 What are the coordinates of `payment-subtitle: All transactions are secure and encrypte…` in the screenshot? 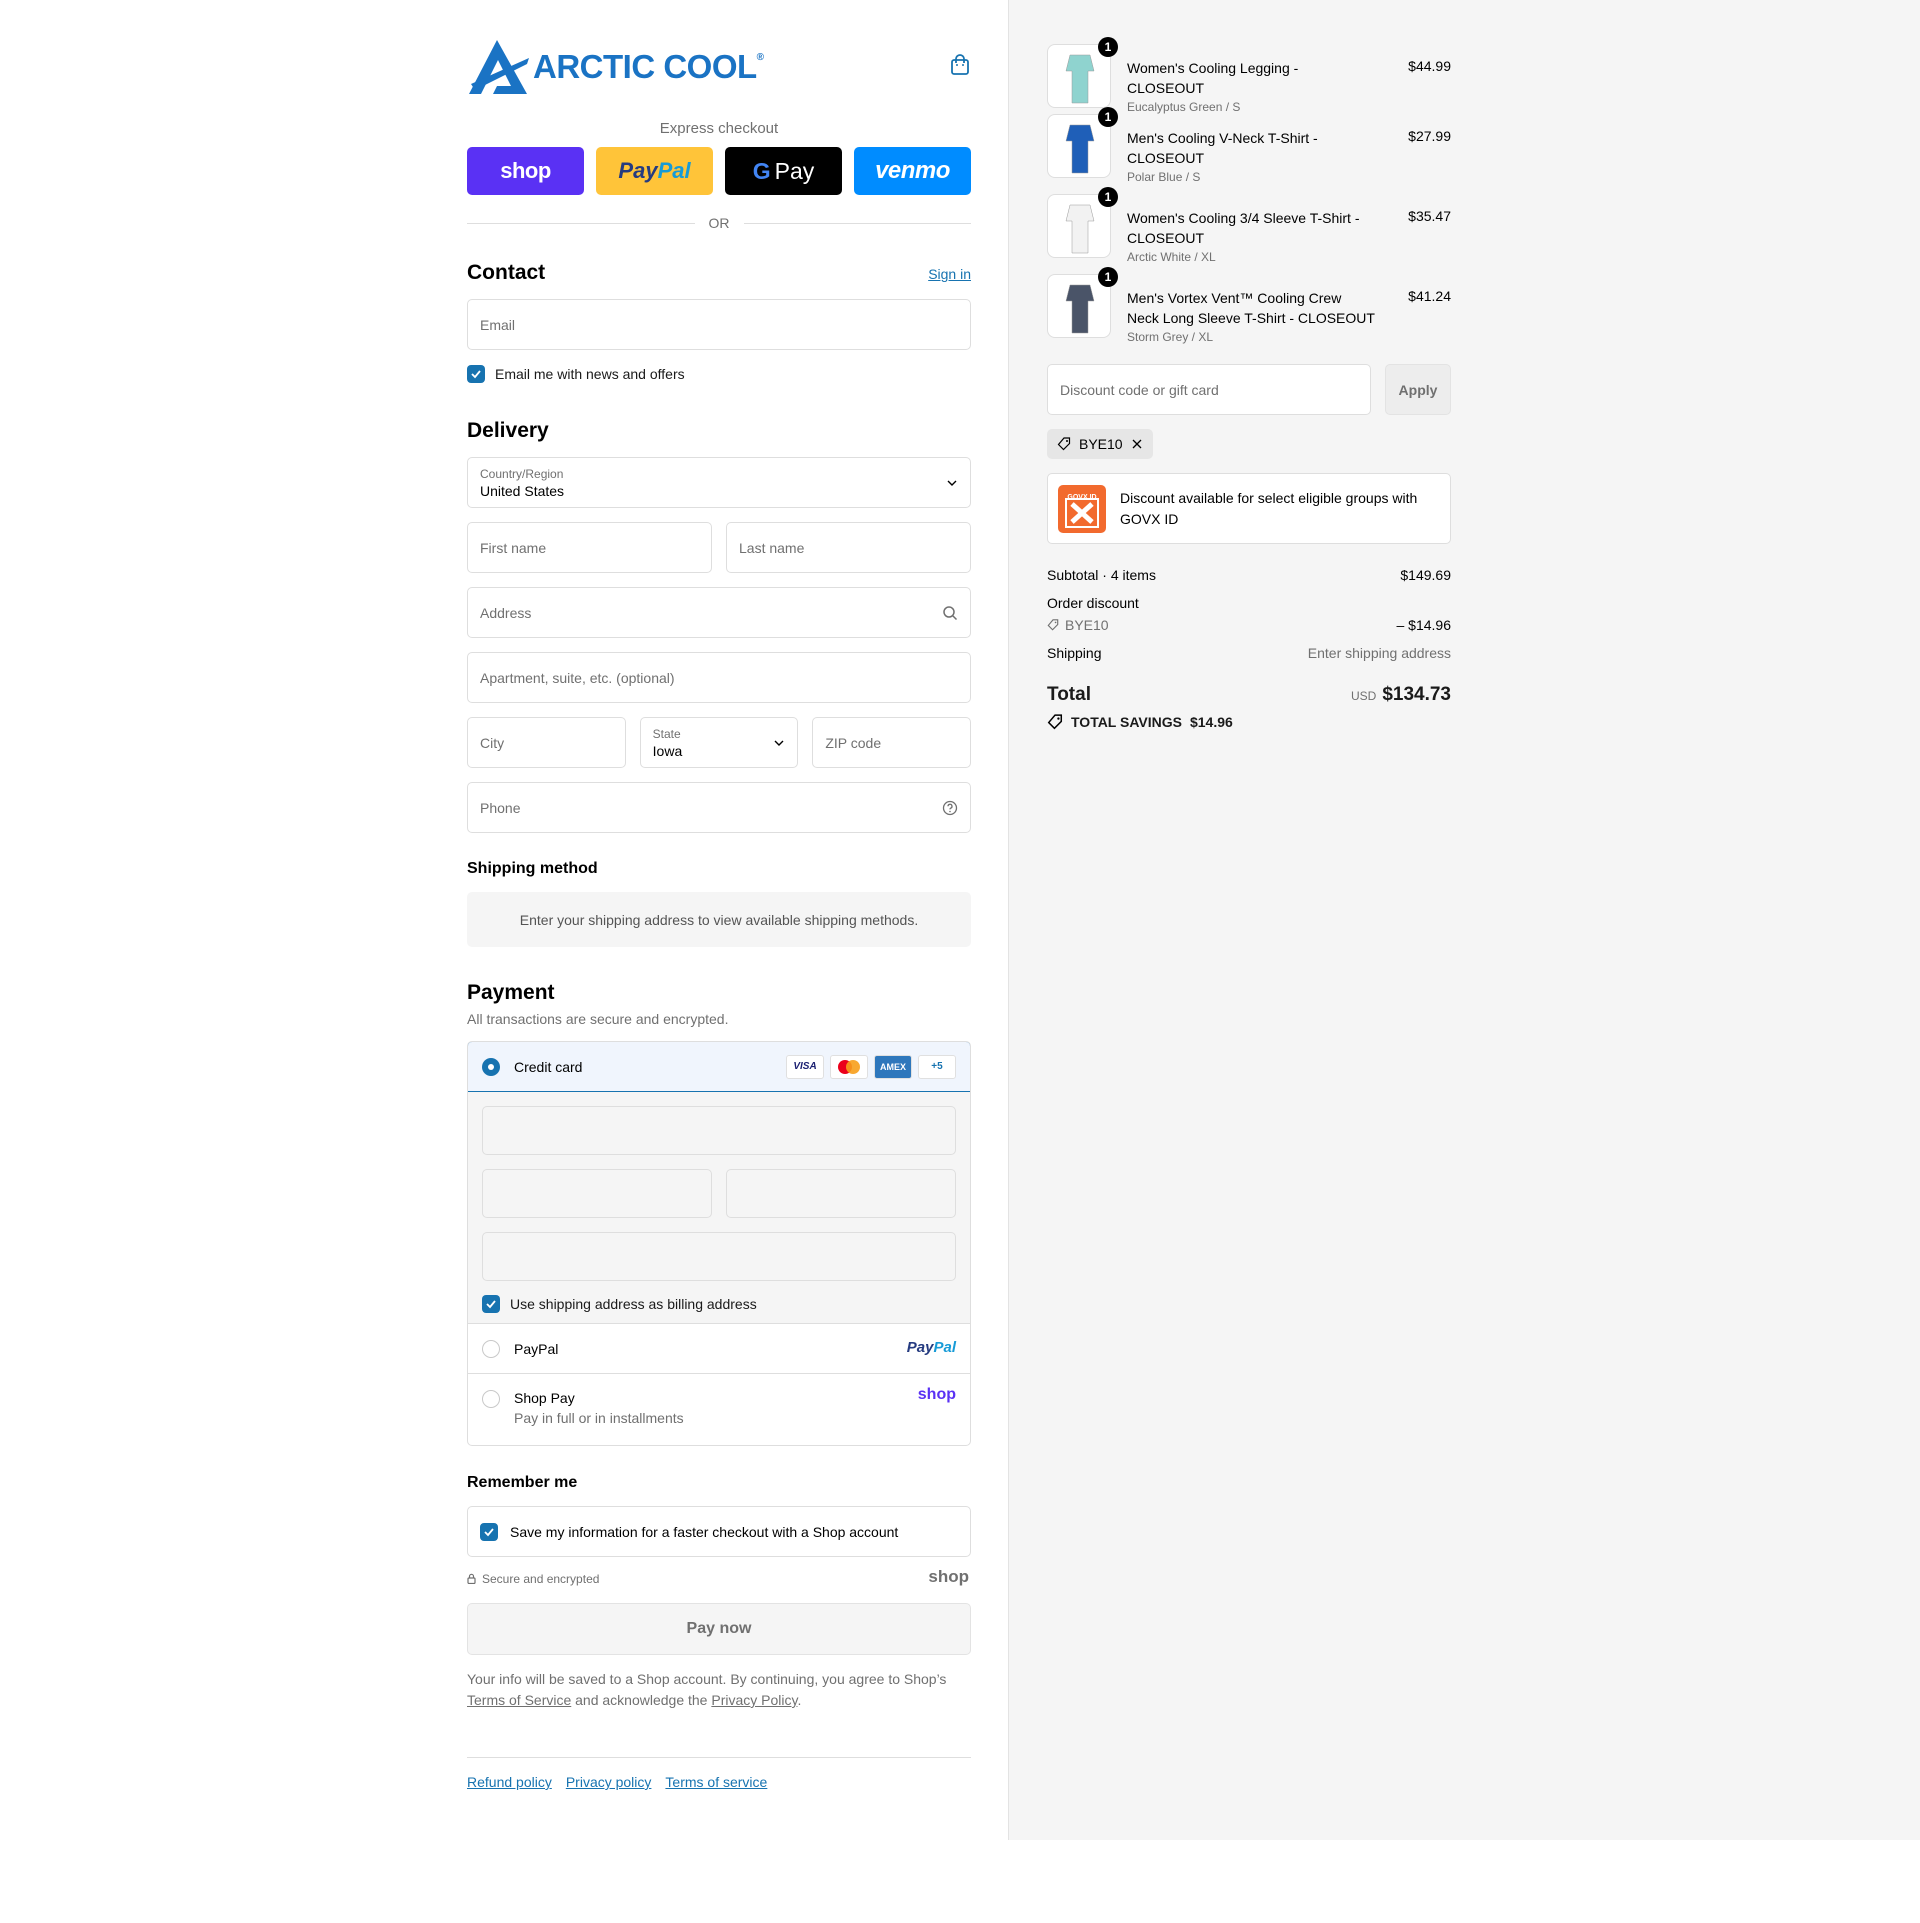 It's located at (598, 1019).